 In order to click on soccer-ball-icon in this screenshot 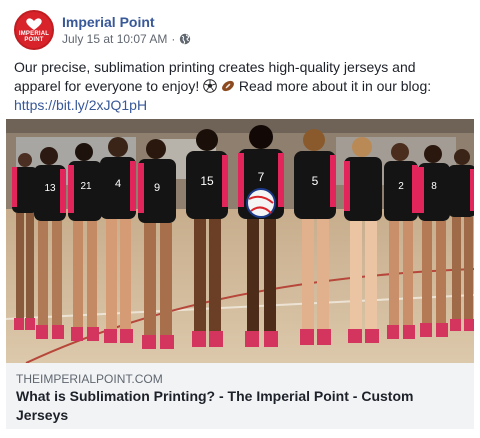, I will do `click(210, 86)`.